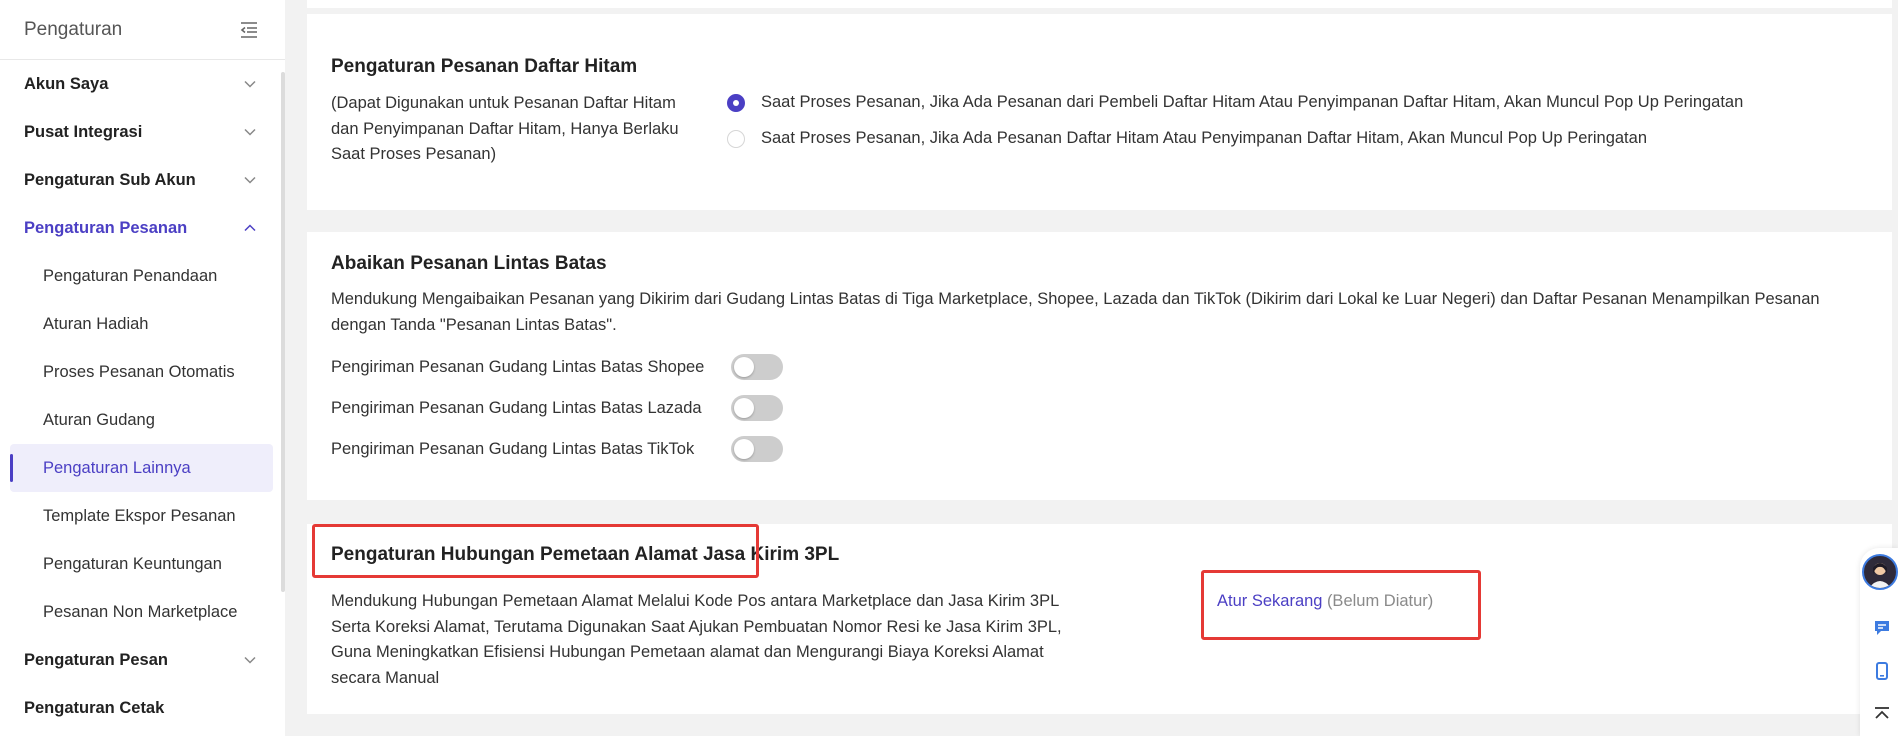 This screenshot has width=1898, height=736. I want to click on title-highlight-box, so click(535, 551).